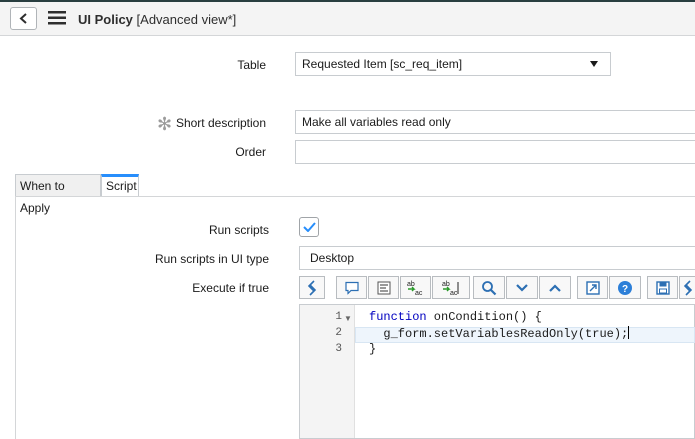 The image size is (695, 439). What do you see at coordinates (238, 230) in the screenshot?
I see `run-scripts-label: Run scripts` at bounding box center [238, 230].